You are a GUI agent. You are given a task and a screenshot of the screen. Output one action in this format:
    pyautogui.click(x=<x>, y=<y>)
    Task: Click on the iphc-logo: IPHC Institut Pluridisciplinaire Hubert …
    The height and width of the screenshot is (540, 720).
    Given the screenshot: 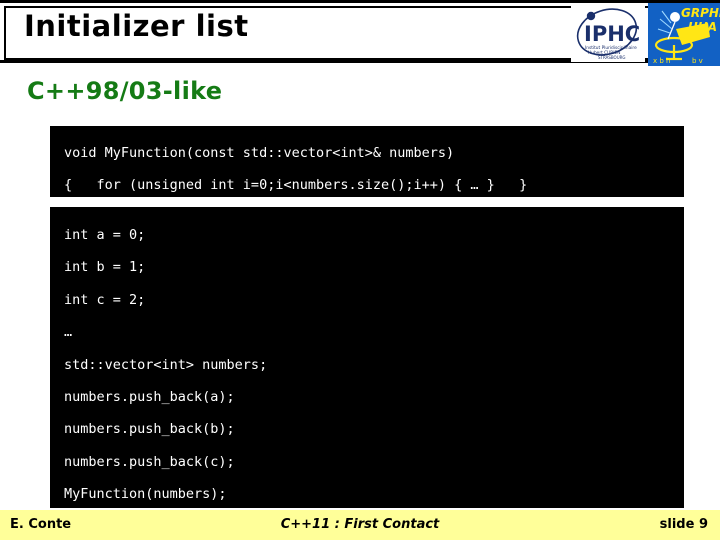 What is the action you would take?
    pyautogui.click(x=608, y=34)
    